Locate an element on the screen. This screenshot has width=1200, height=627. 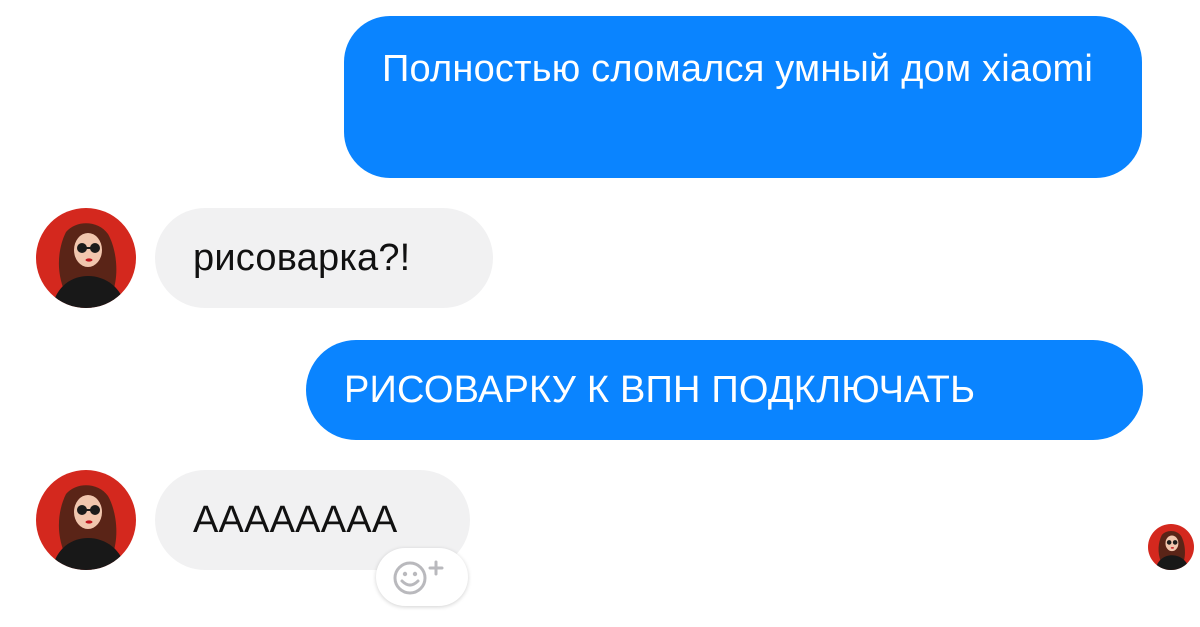
message-text: Полностью сломался умный дом xiaomi is located at coordinates (738, 69).